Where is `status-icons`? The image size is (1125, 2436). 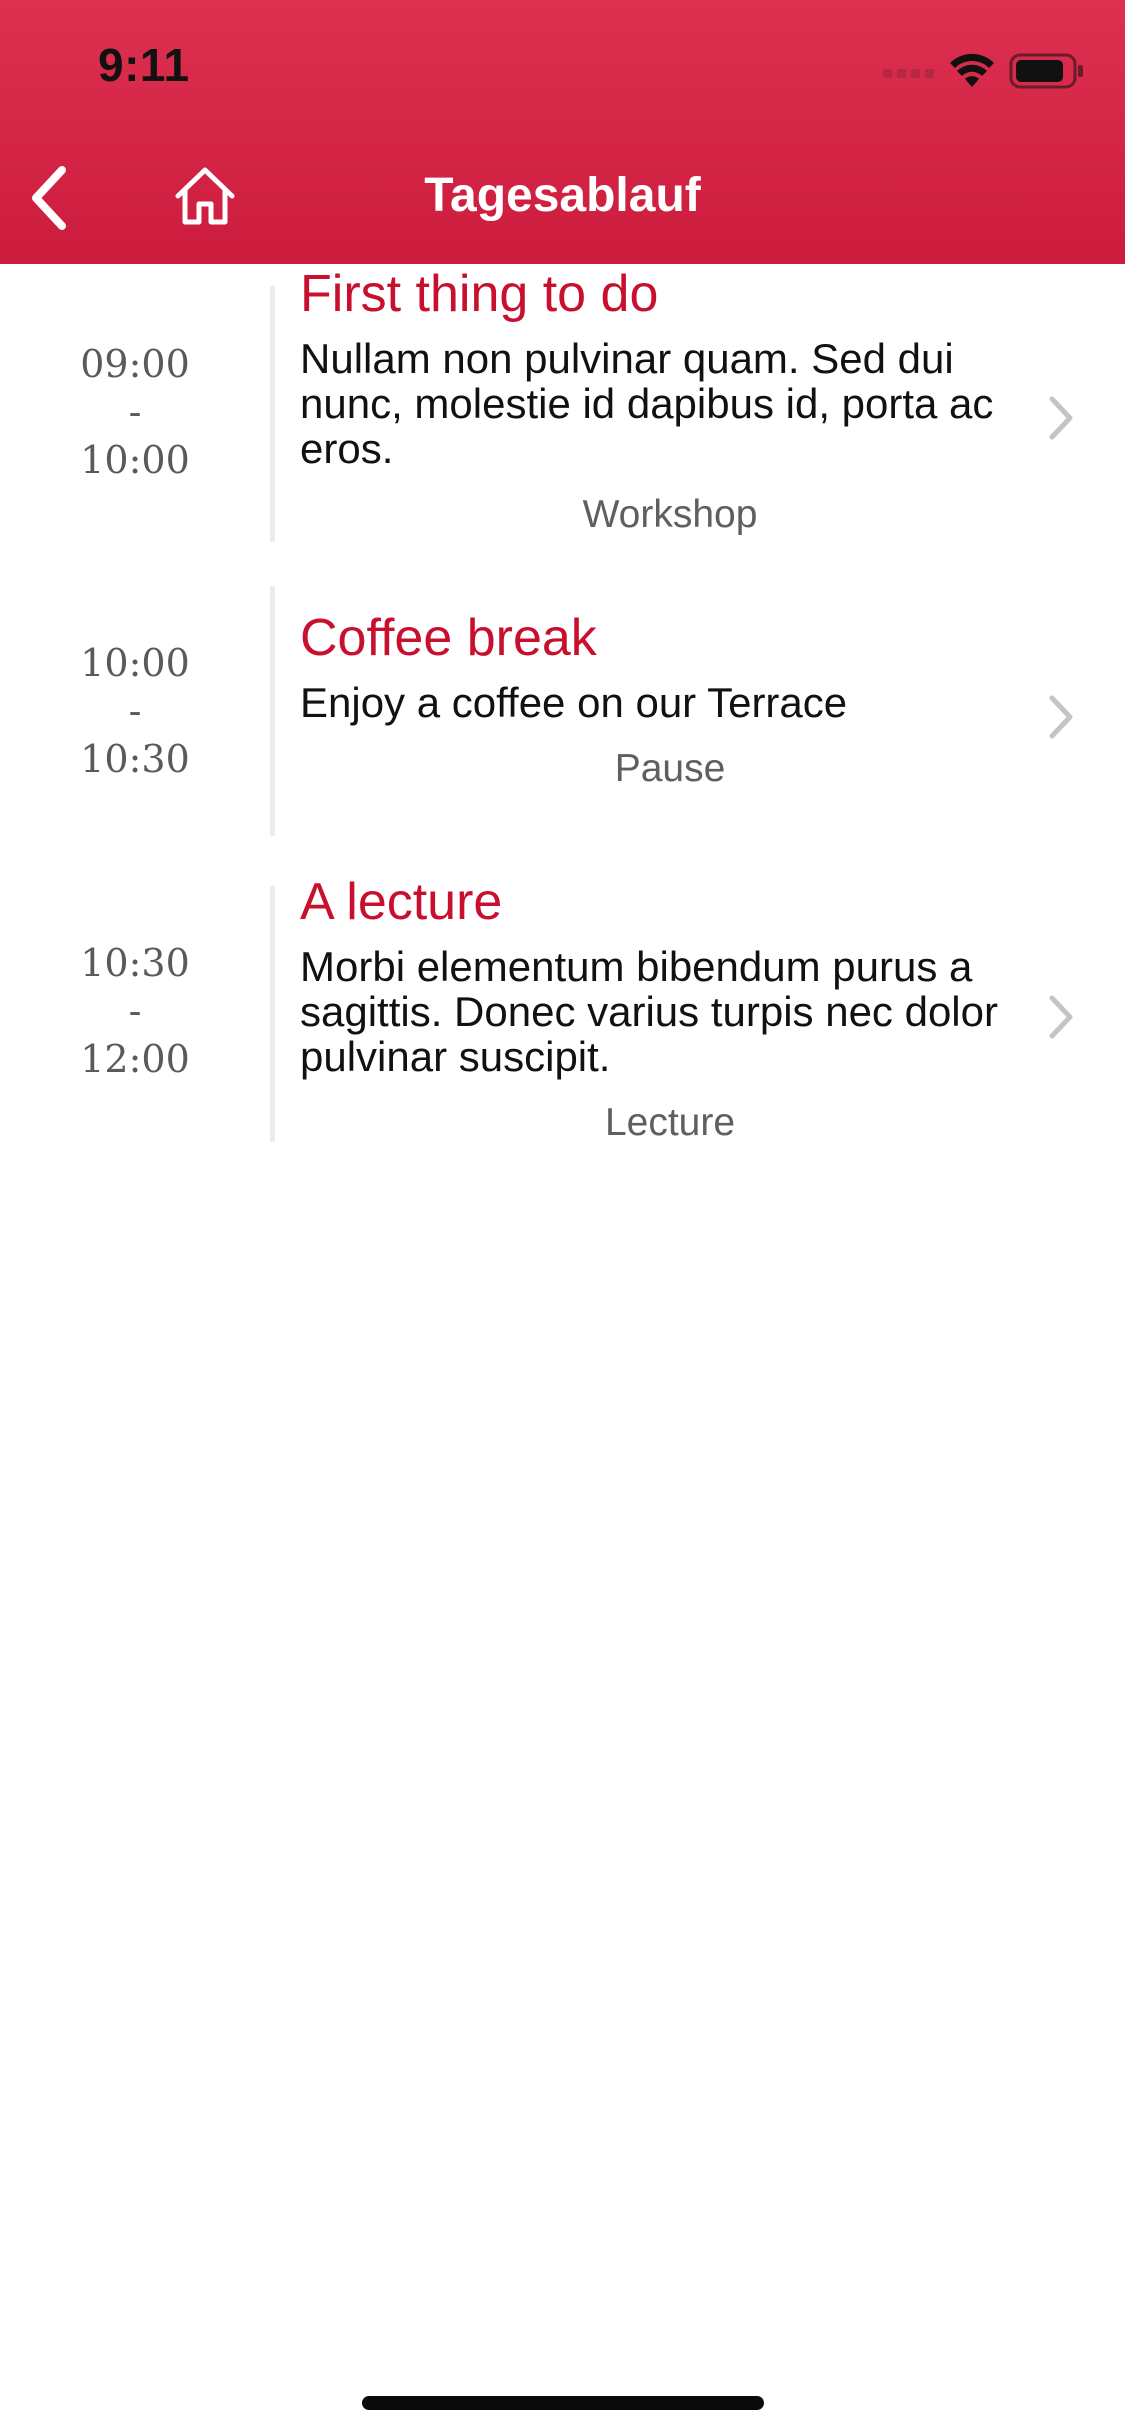
status-icons is located at coordinates (984, 71).